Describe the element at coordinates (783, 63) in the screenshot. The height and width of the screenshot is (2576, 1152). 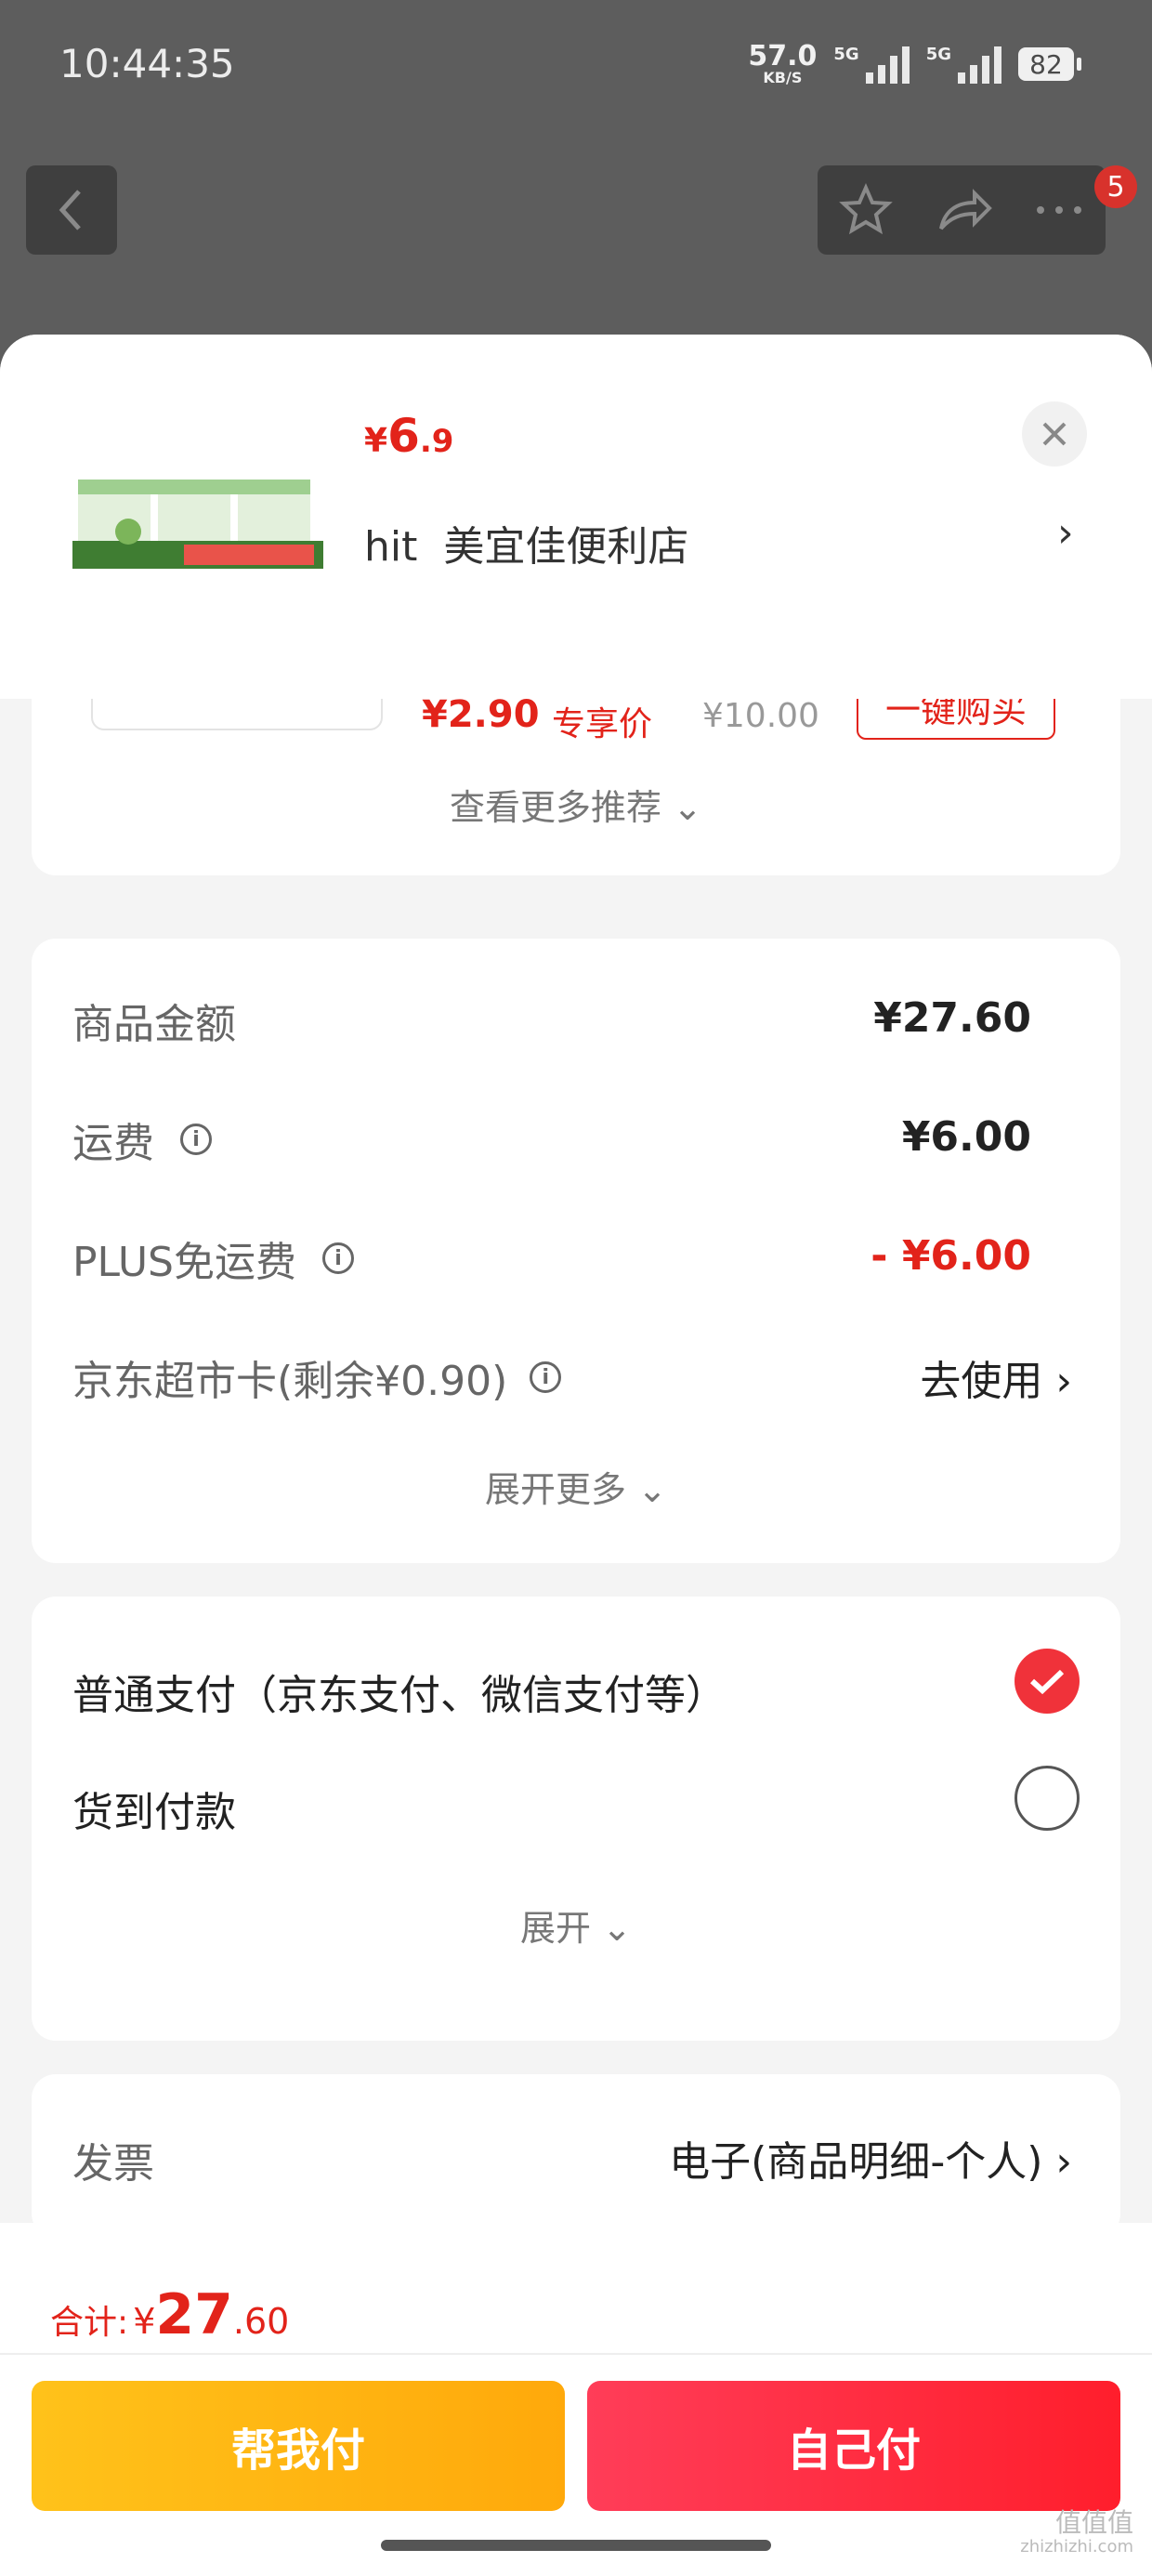
I see `network-speed: 57.0 KB/S` at that location.